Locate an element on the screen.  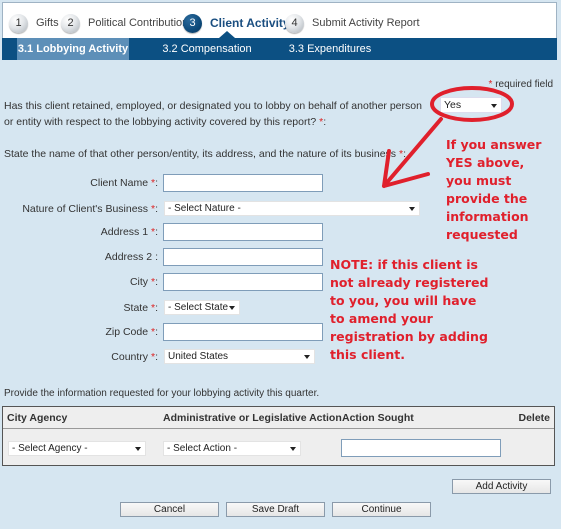
required-field-note: * required field is located at coordinates (521, 84).